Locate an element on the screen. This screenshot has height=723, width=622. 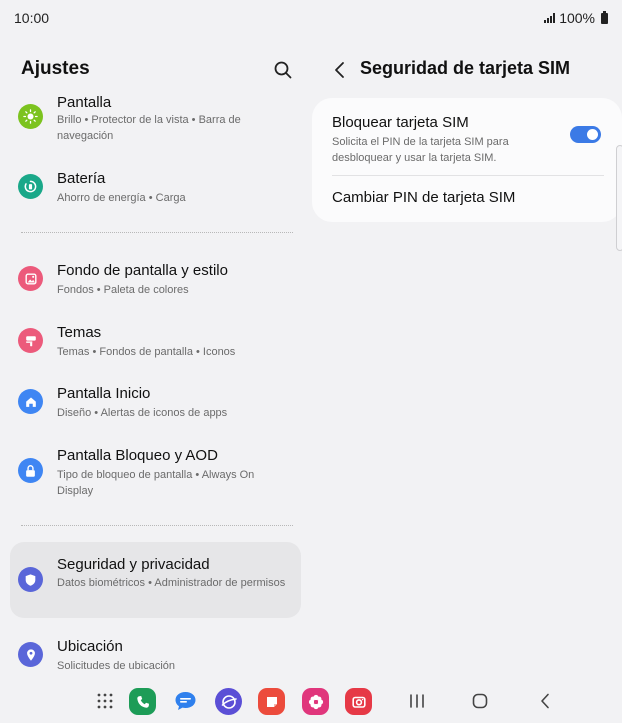
settings-title: Ajustes is located at coordinates (55, 68).